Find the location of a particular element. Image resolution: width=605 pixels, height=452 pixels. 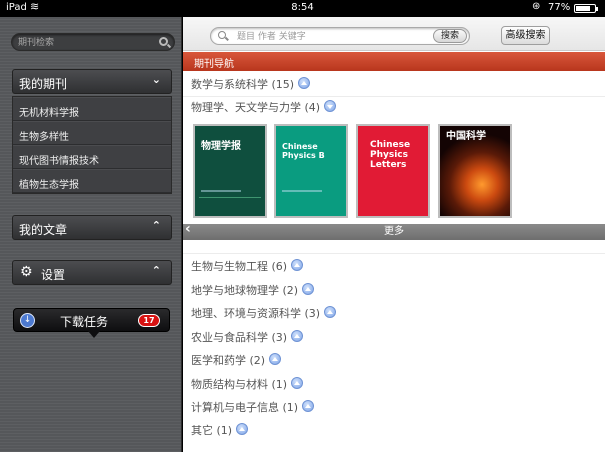

category-label: 物质结构与材料 (1) is located at coordinates (239, 384).